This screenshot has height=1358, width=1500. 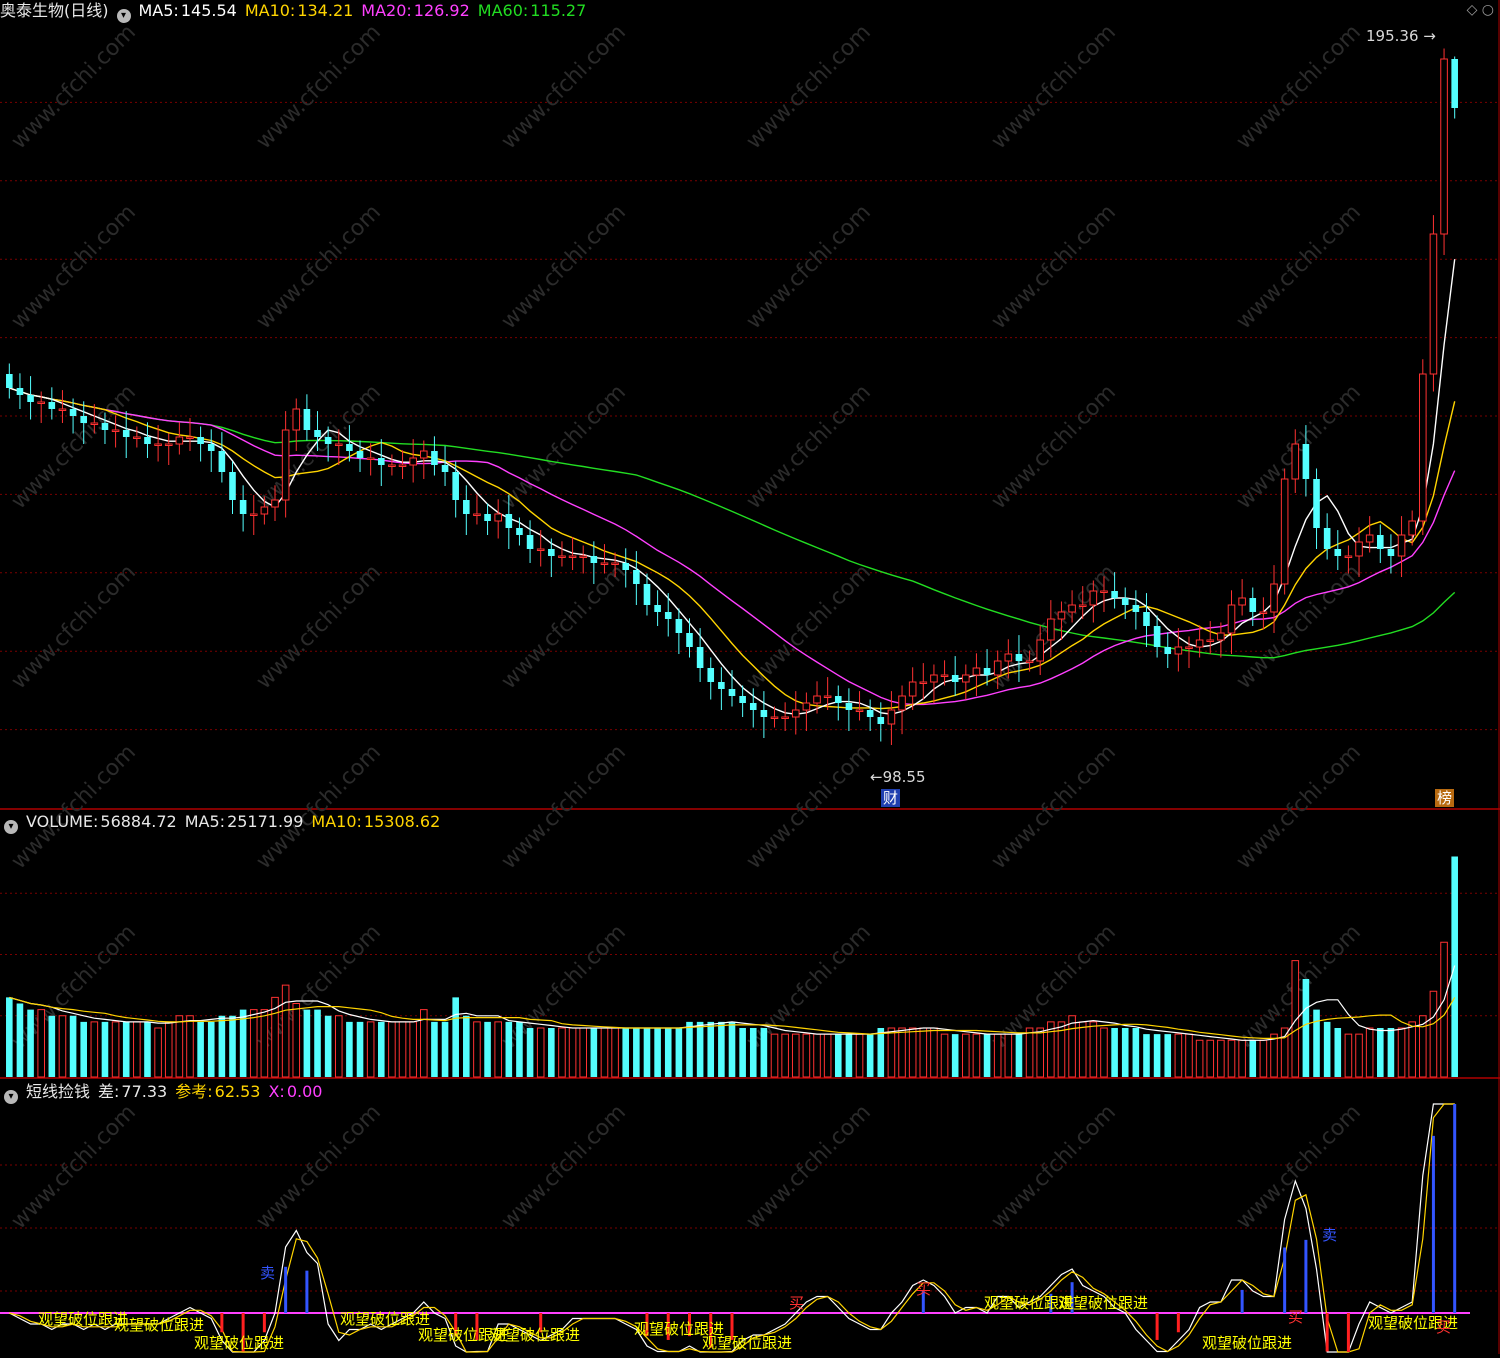 What do you see at coordinates (270, 10) in the screenshot?
I see `ma10-label: MA10:` at bounding box center [270, 10].